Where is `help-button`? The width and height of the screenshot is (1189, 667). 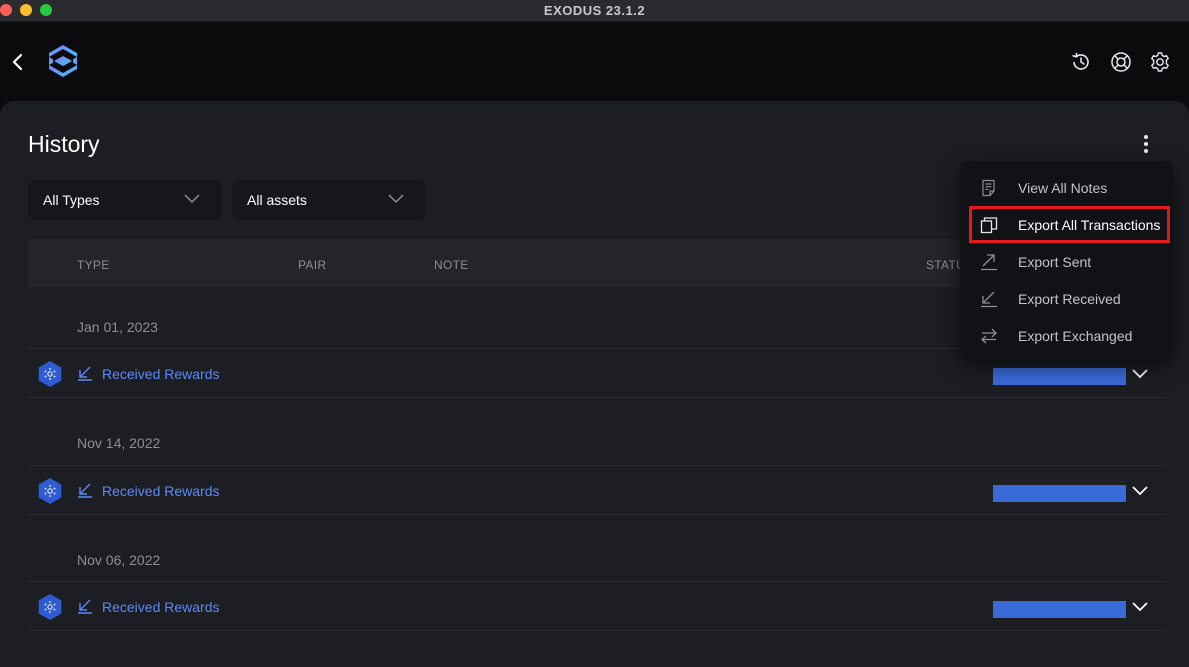 help-button is located at coordinates (1121, 62).